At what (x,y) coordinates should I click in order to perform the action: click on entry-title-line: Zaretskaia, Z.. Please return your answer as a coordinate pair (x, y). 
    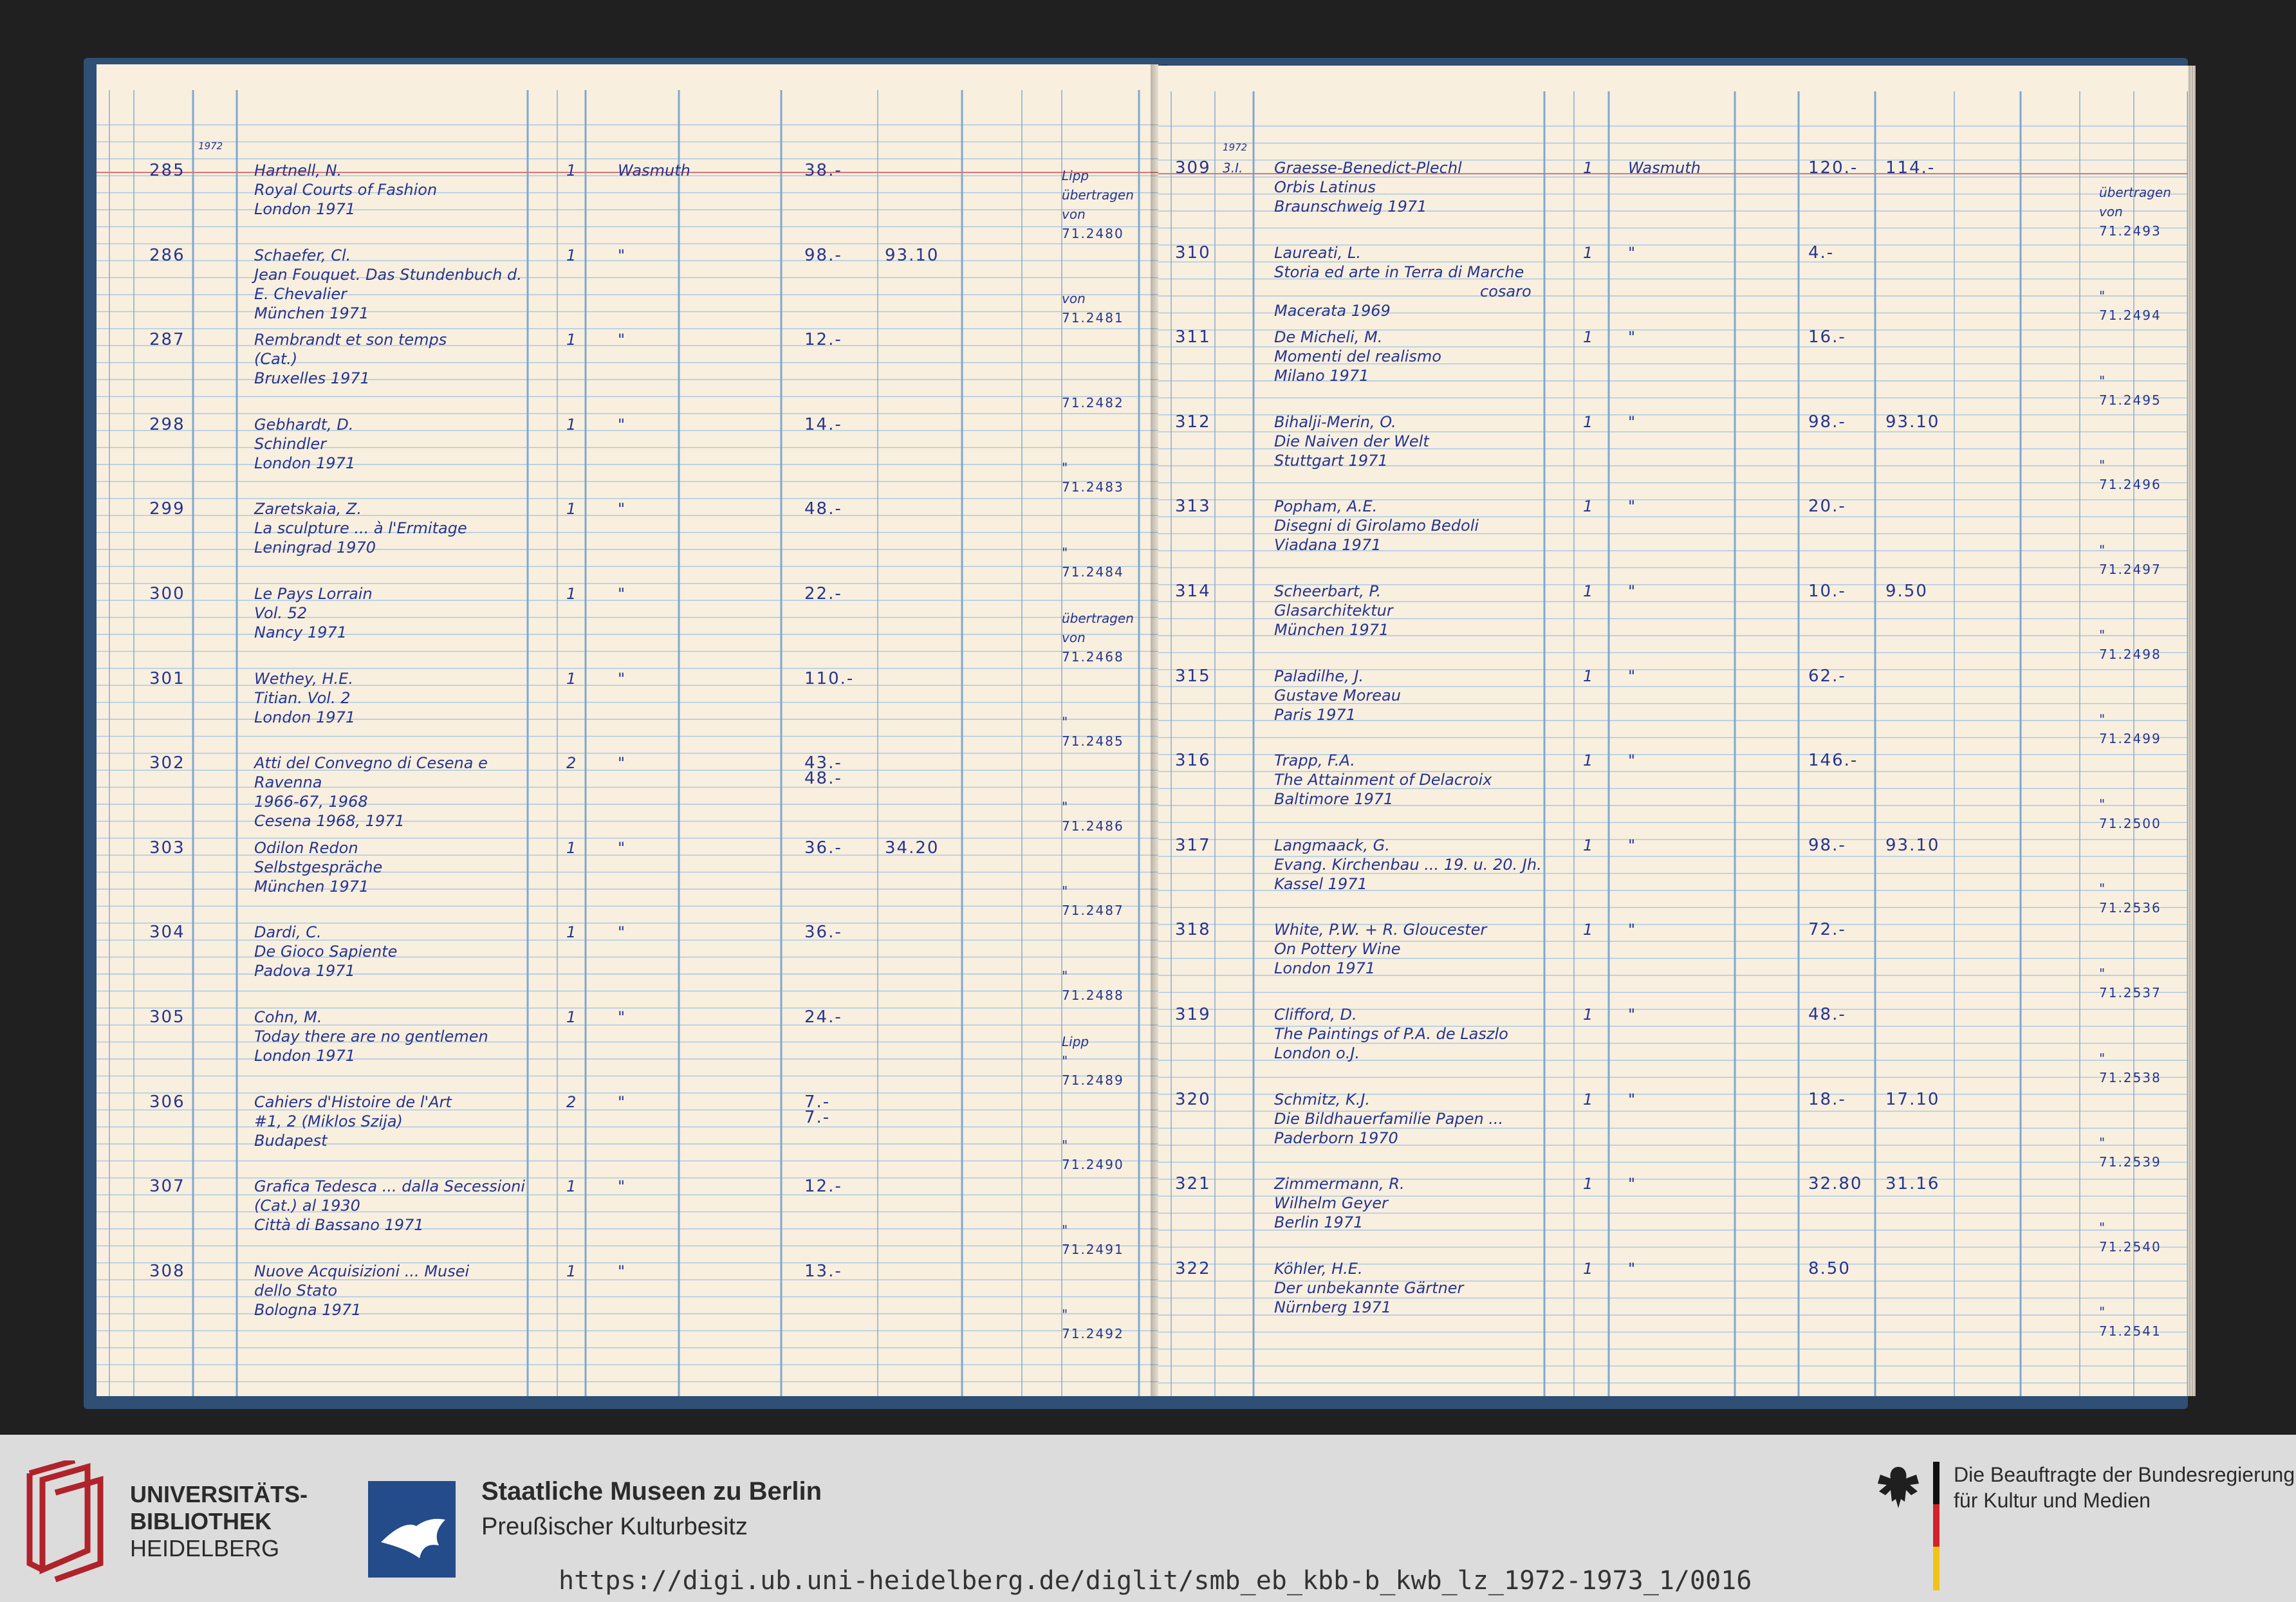
    Looking at the image, I should click on (308, 509).